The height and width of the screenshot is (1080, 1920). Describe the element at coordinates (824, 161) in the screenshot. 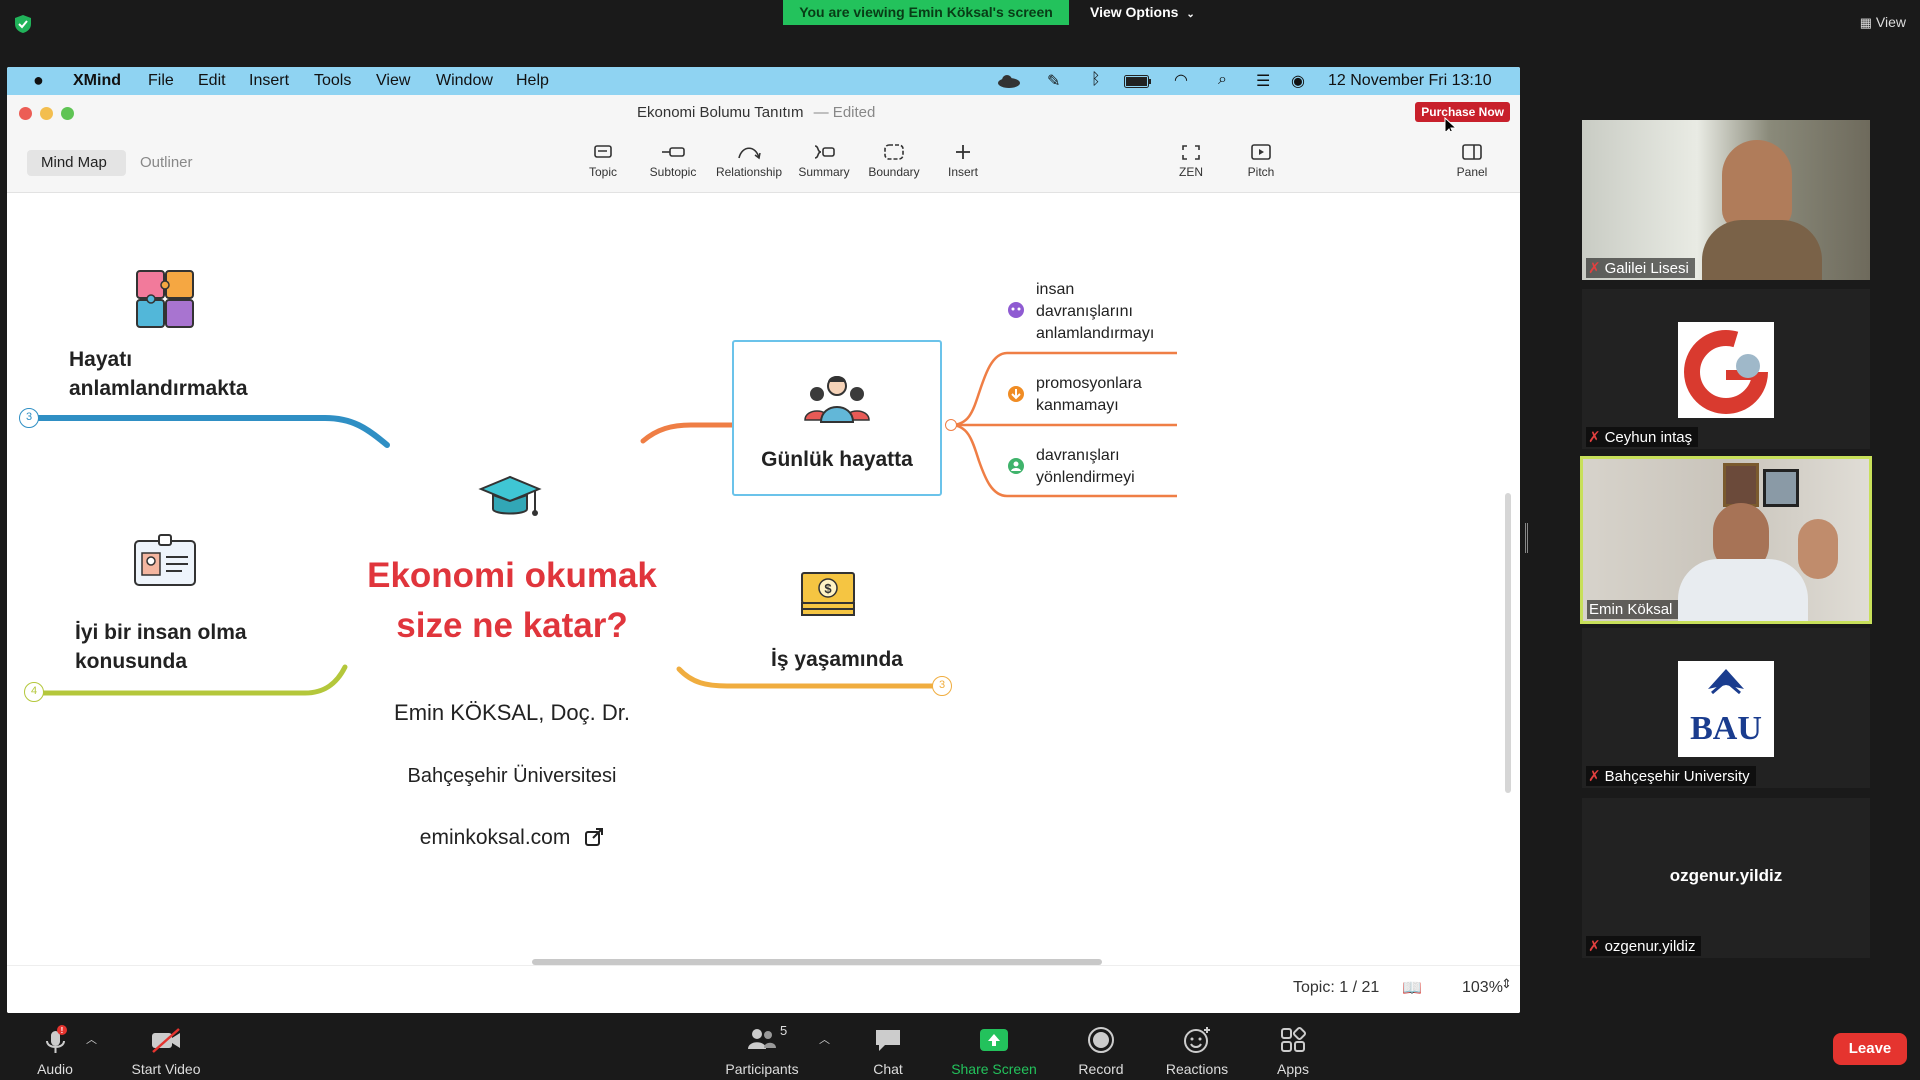

I see `summary-tool-button: Summary` at that location.